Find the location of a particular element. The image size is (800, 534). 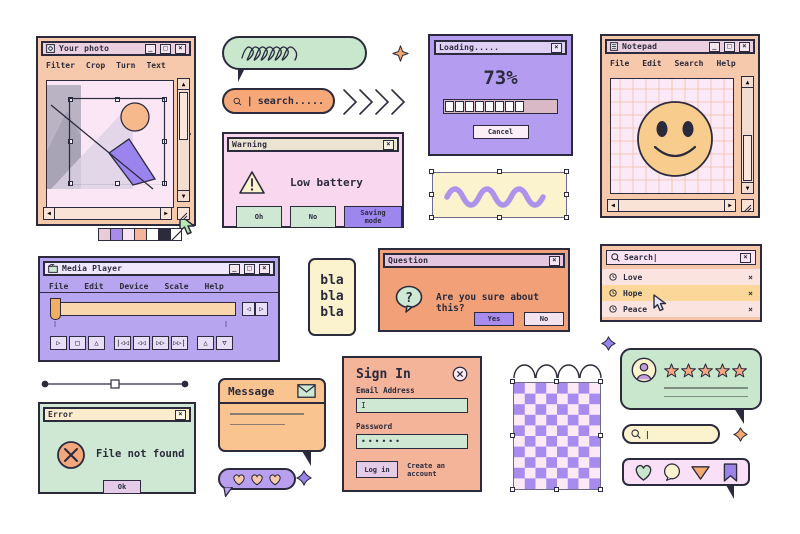

error-titlebar: Error × is located at coordinates (117, 414).